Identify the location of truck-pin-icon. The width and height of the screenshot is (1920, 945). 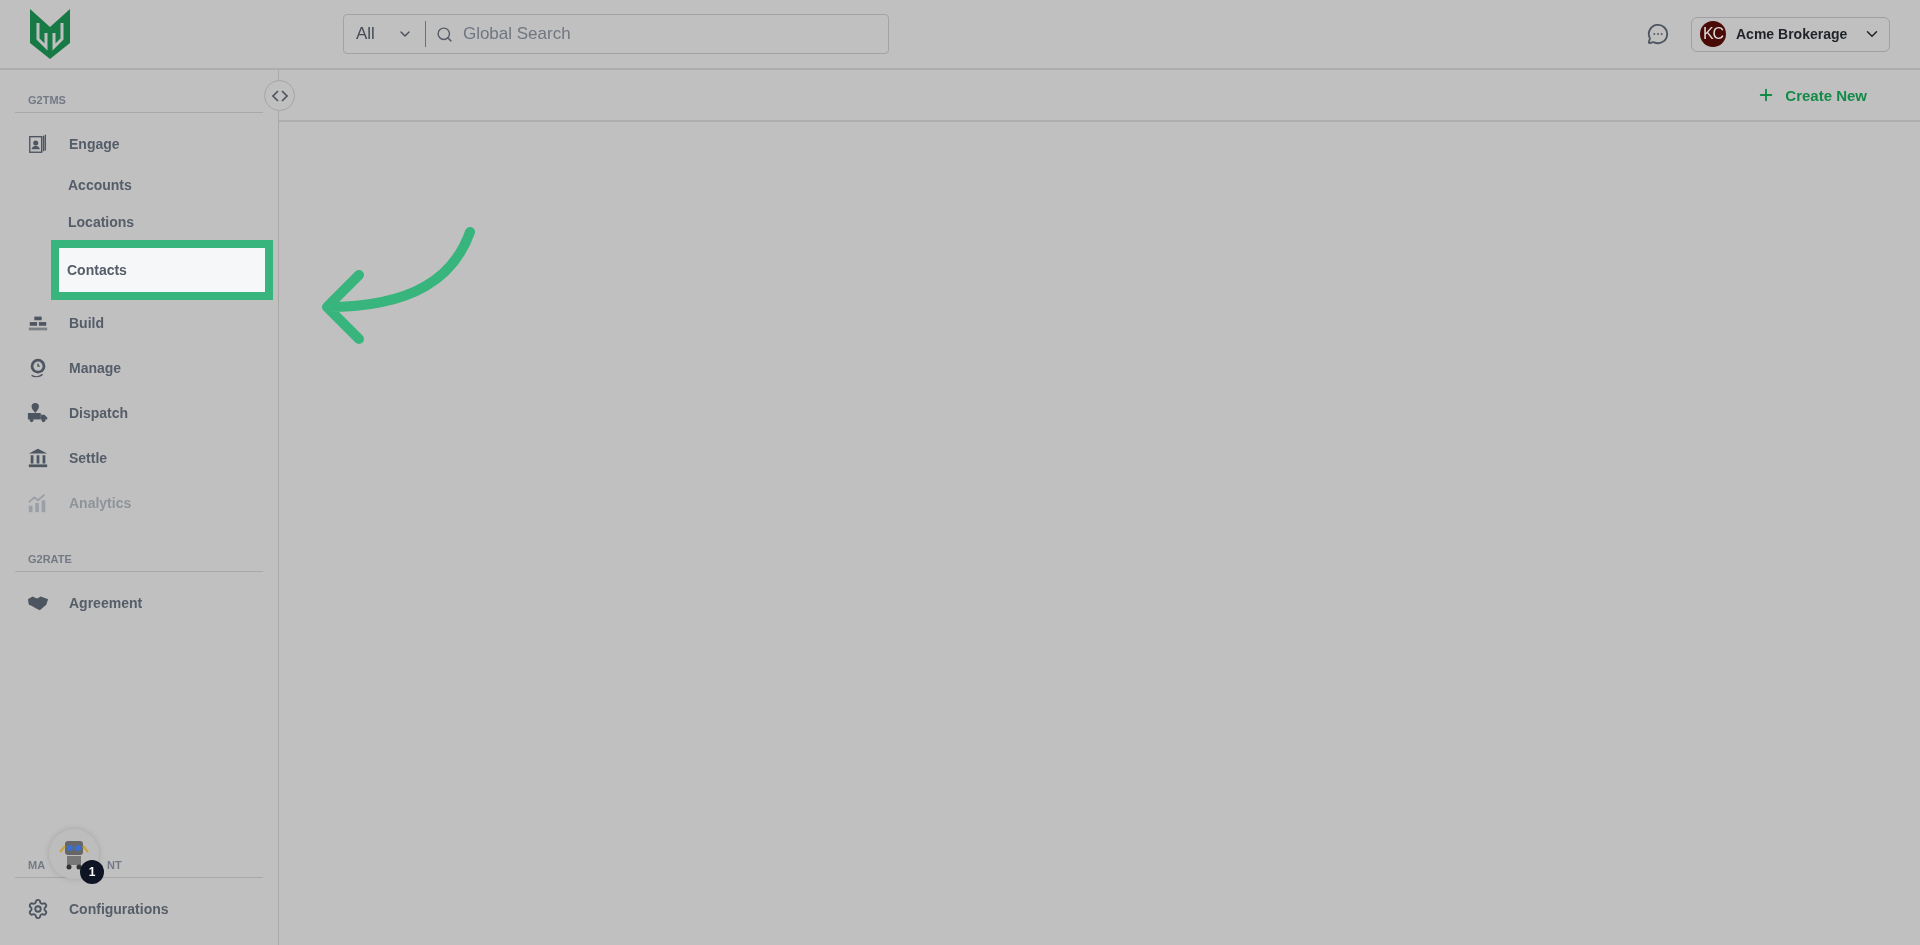
(38, 412).